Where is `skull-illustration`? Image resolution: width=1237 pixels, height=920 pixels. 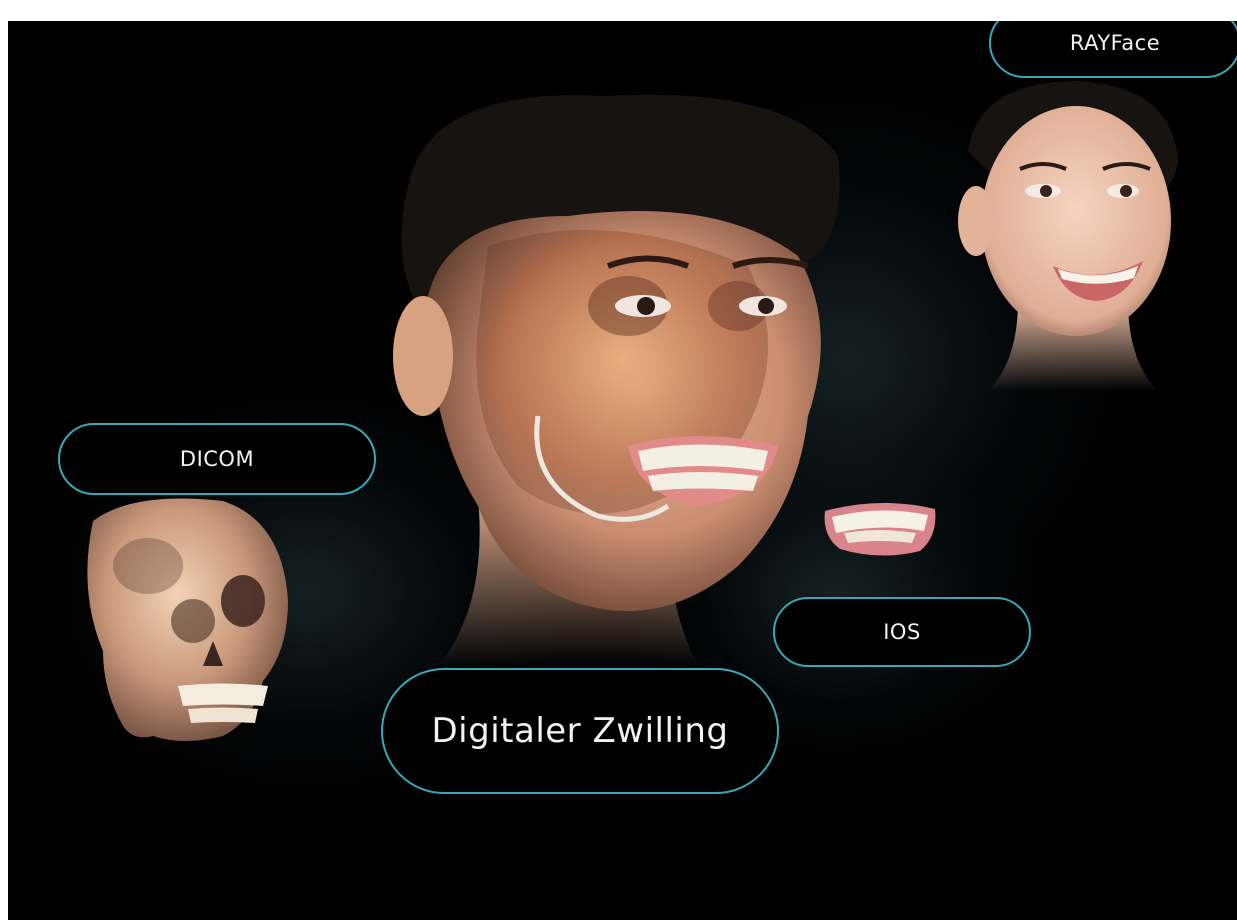
skull-illustration is located at coordinates (187, 619).